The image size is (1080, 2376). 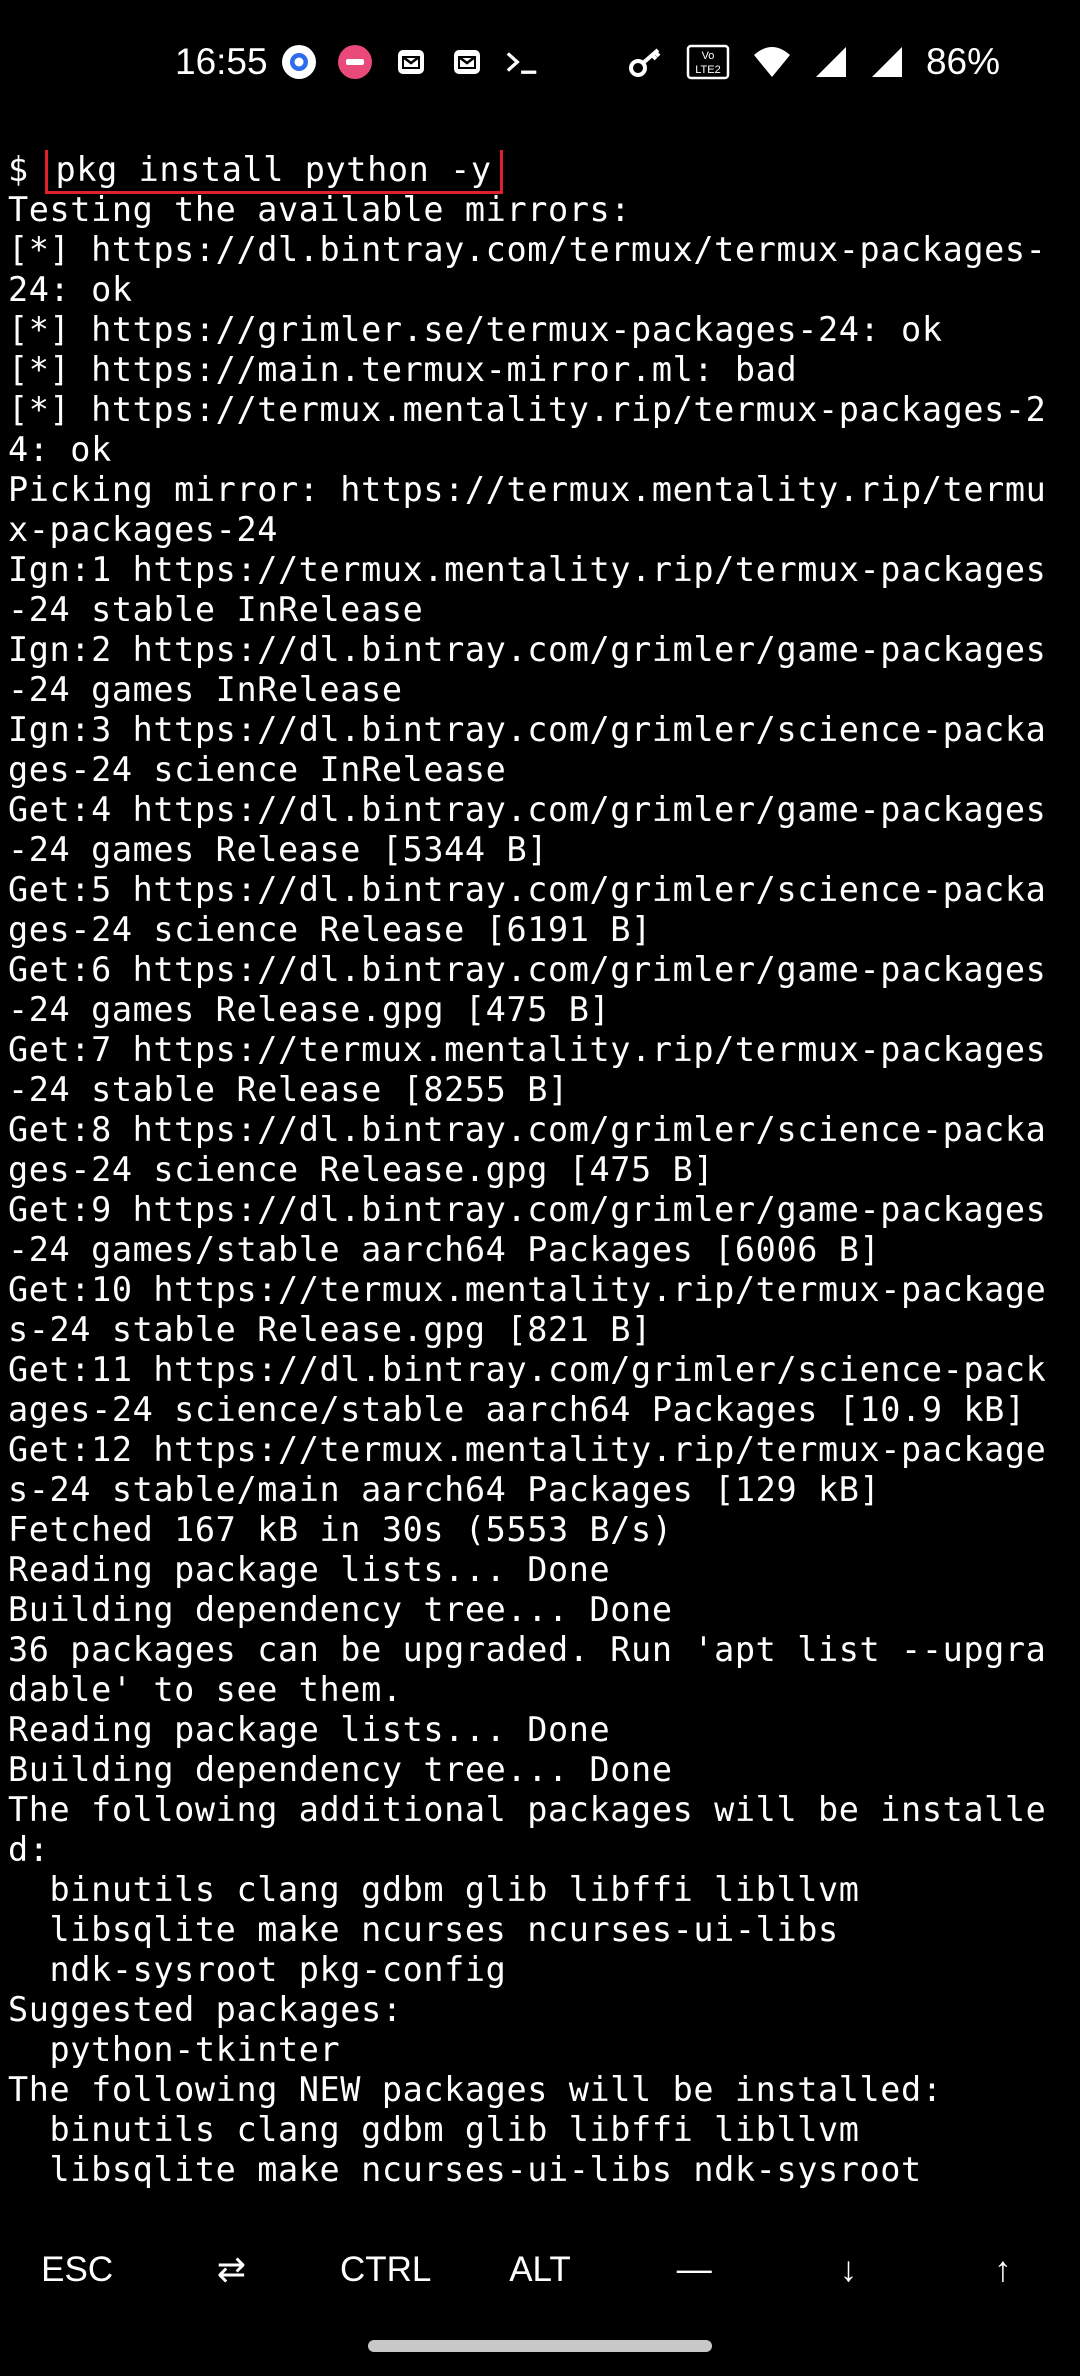 What do you see at coordinates (29, 169) in the screenshot?
I see `prompt: $` at bounding box center [29, 169].